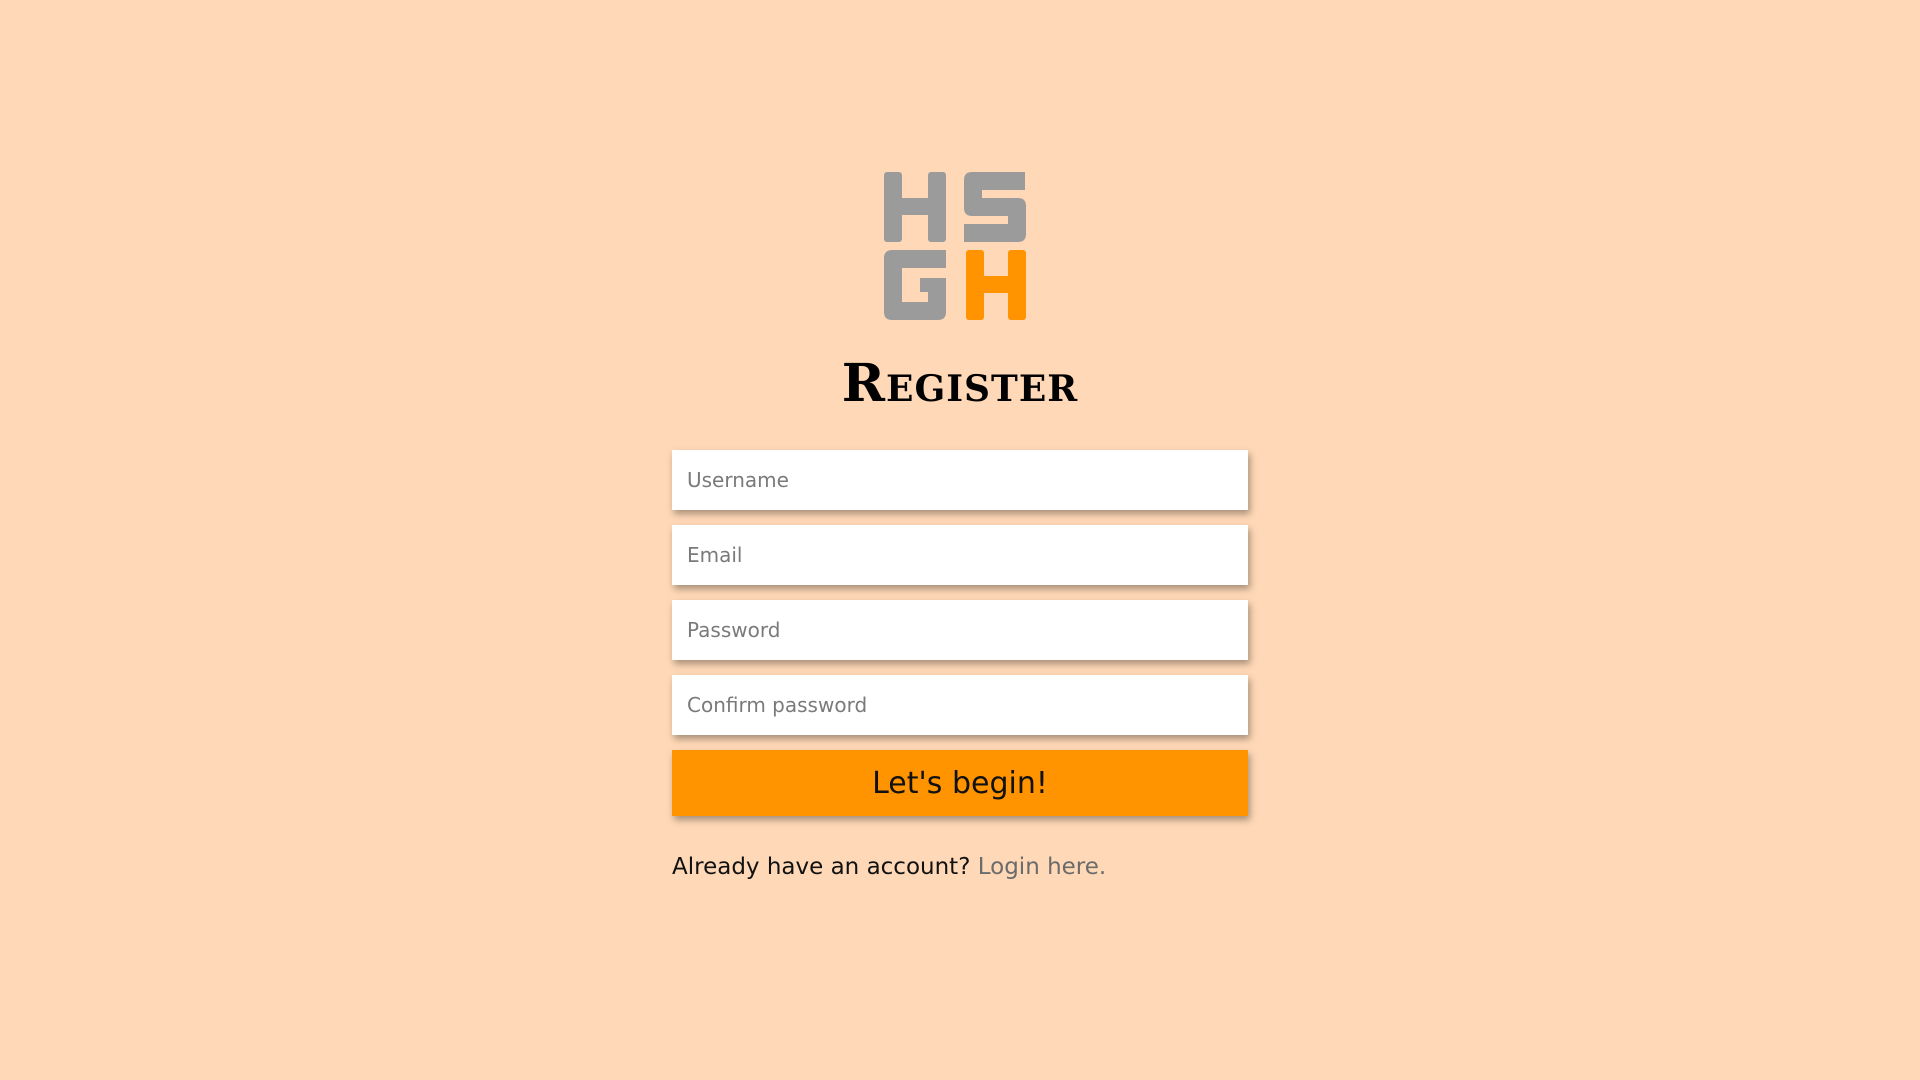 Image resolution: width=1920 pixels, height=1080 pixels. What do you see at coordinates (960, 783) in the screenshot?
I see `lets-begin-button: Let's begin!` at bounding box center [960, 783].